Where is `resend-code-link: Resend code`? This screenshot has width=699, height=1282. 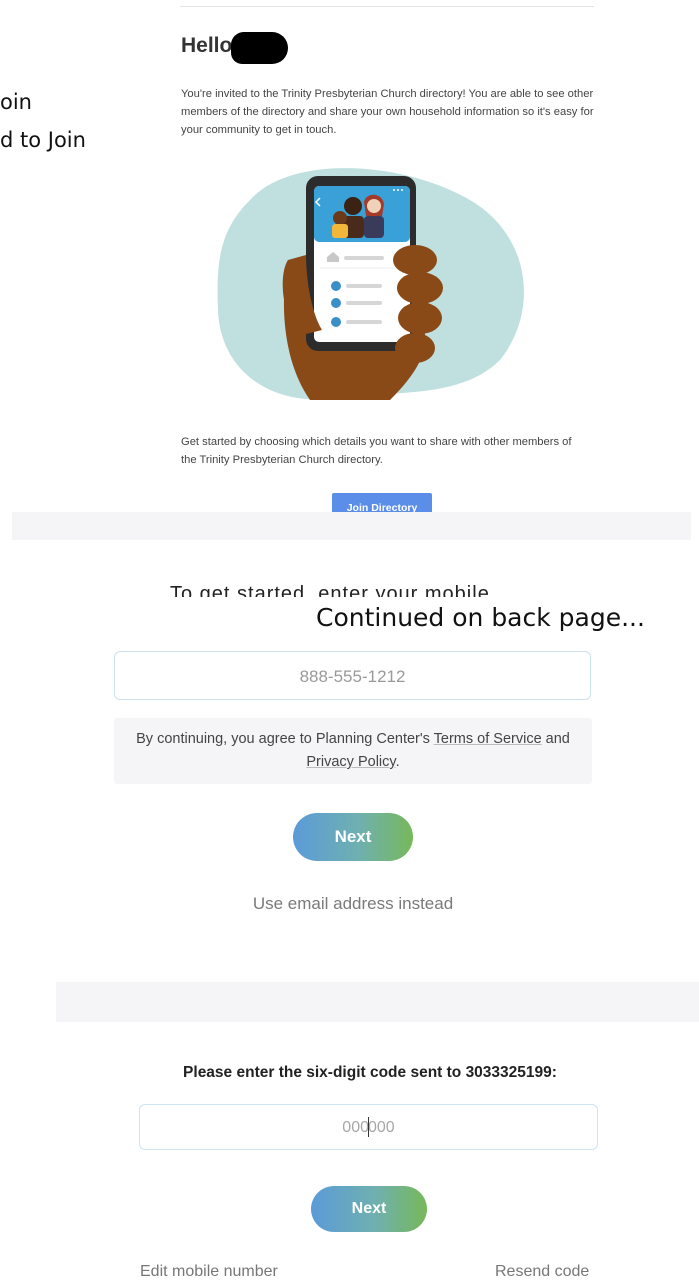 resend-code-link: Resend code is located at coordinates (542, 1272).